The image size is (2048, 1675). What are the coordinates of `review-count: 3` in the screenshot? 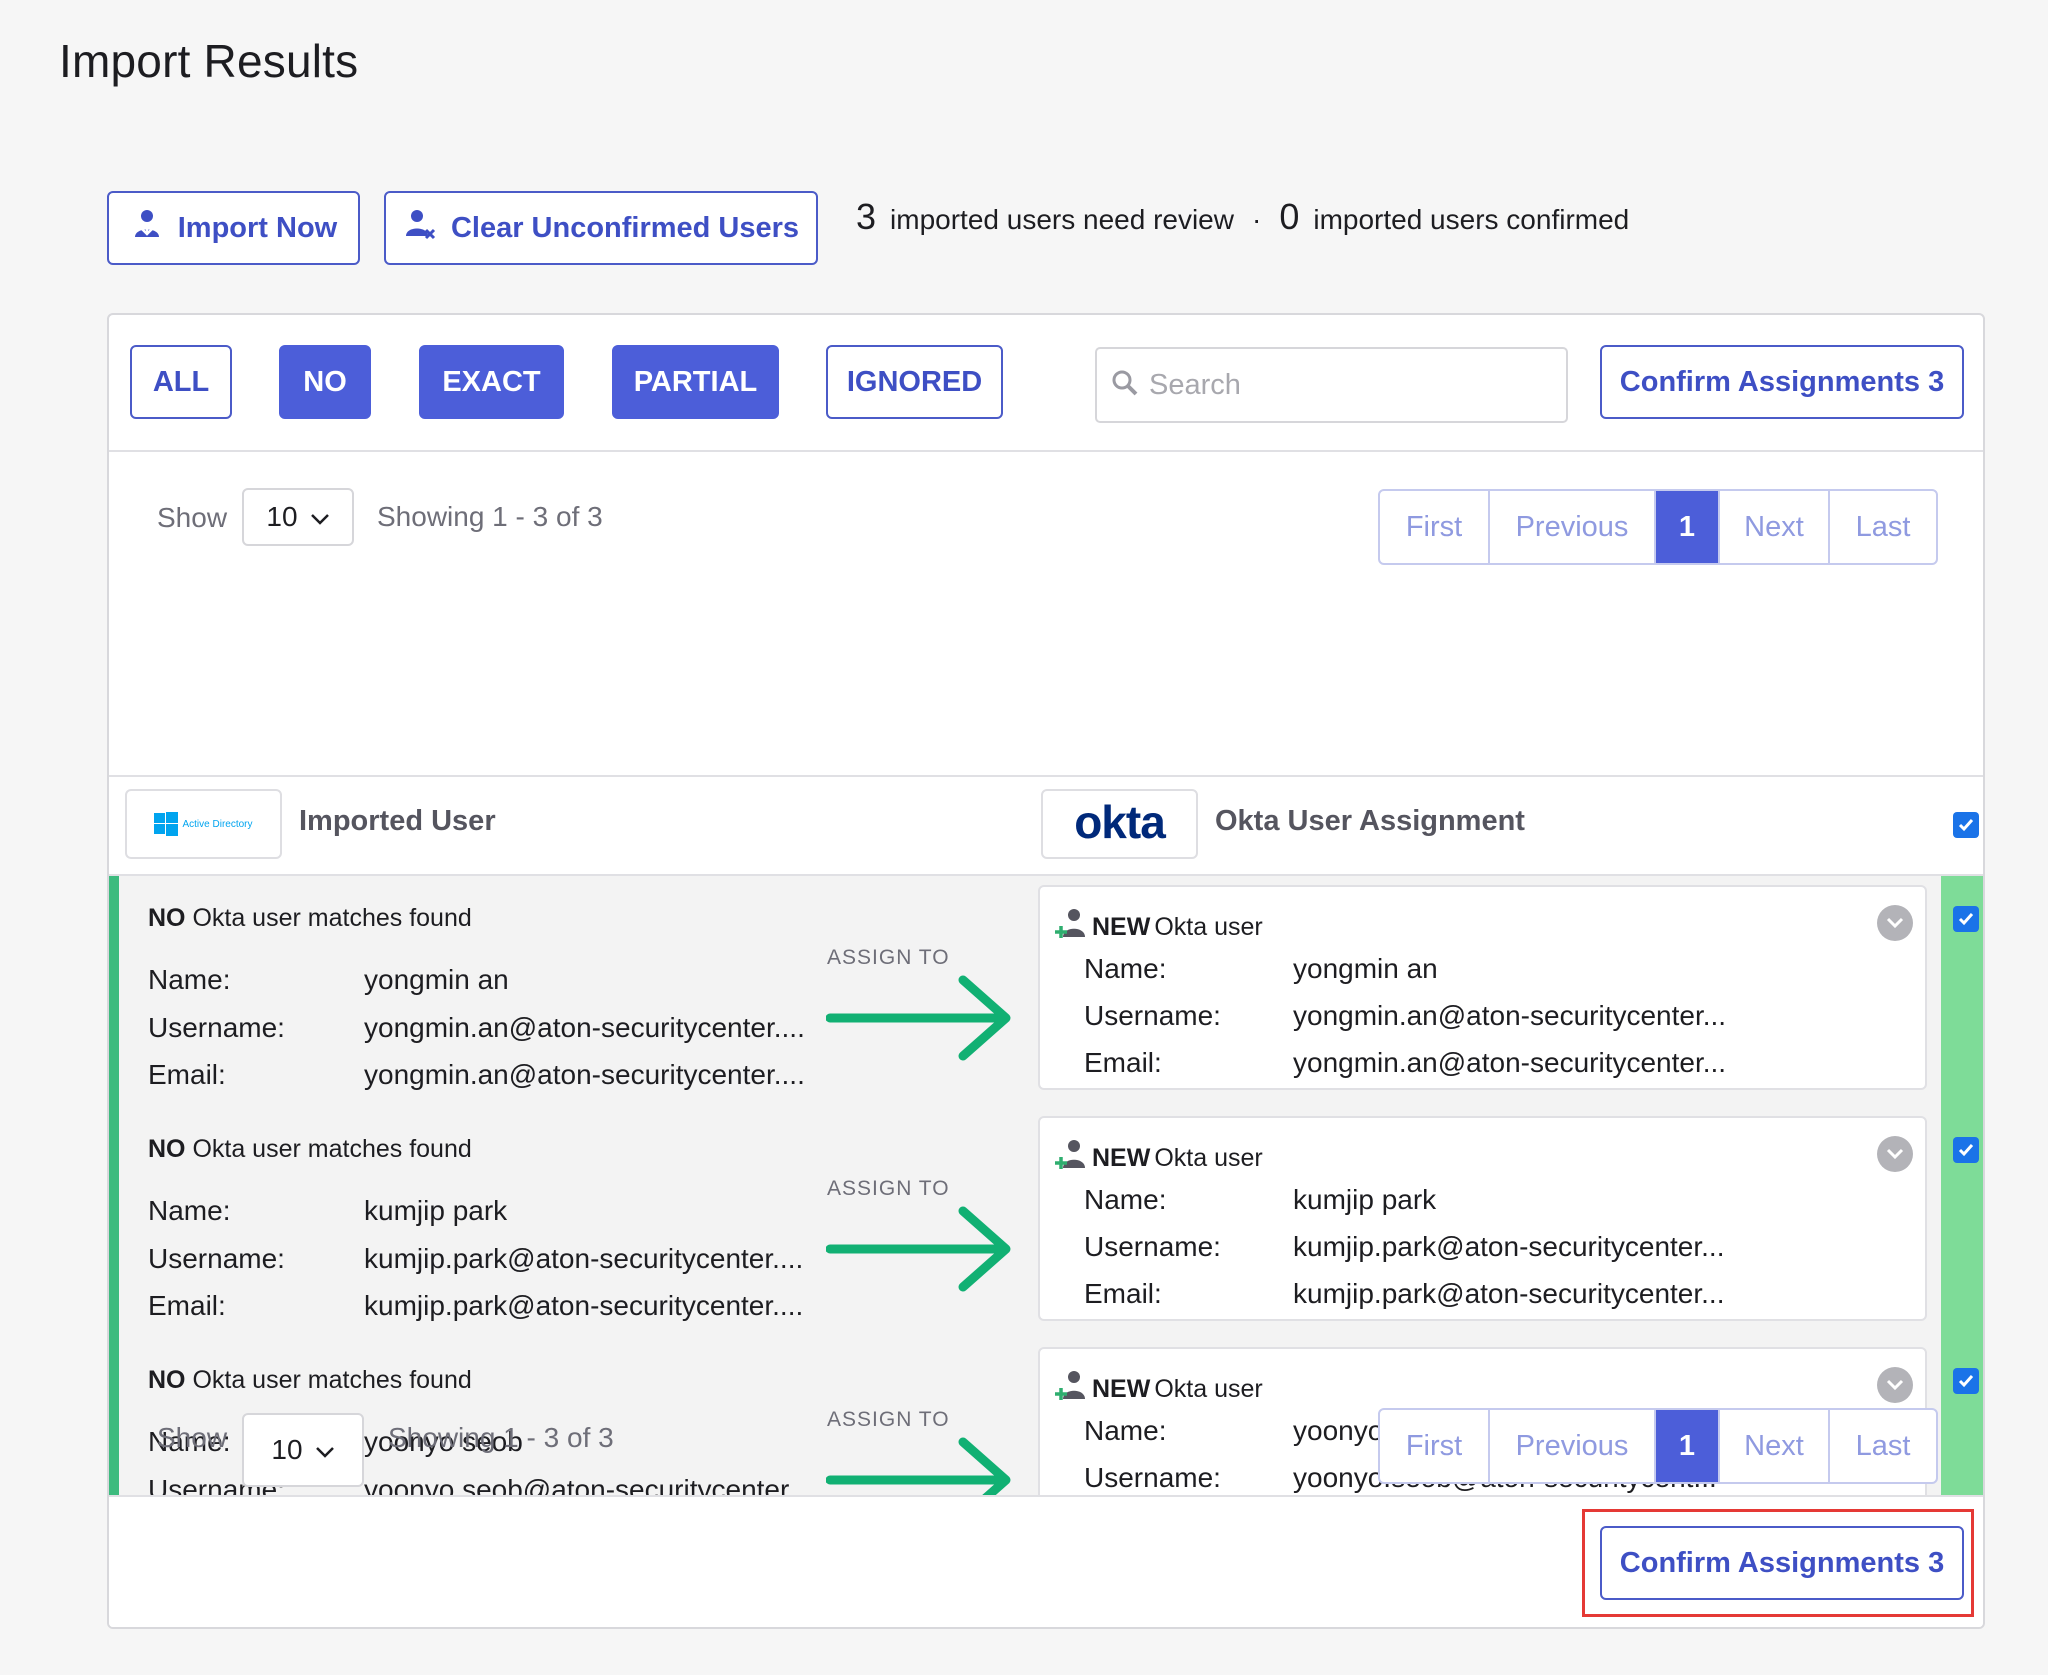 It's located at (866, 216).